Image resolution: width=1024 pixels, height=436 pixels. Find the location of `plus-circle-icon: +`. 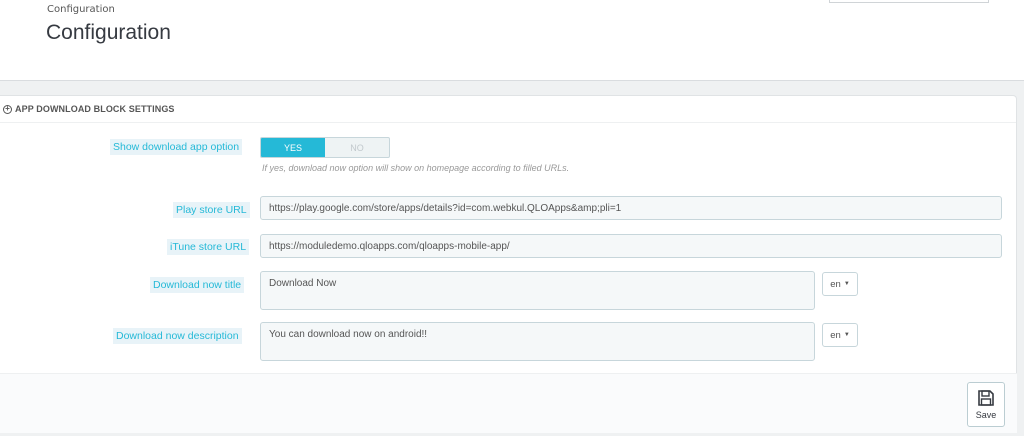

plus-circle-icon: + is located at coordinates (7, 109).